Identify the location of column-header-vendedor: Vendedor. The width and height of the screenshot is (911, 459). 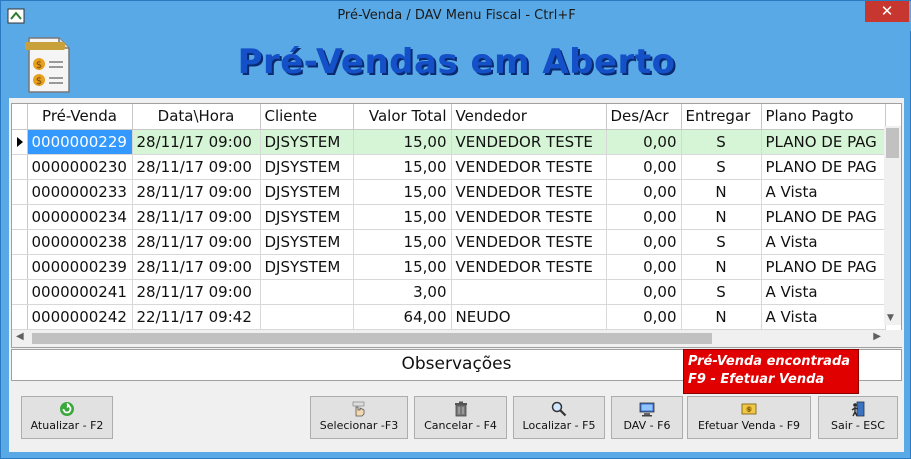
(529, 117).